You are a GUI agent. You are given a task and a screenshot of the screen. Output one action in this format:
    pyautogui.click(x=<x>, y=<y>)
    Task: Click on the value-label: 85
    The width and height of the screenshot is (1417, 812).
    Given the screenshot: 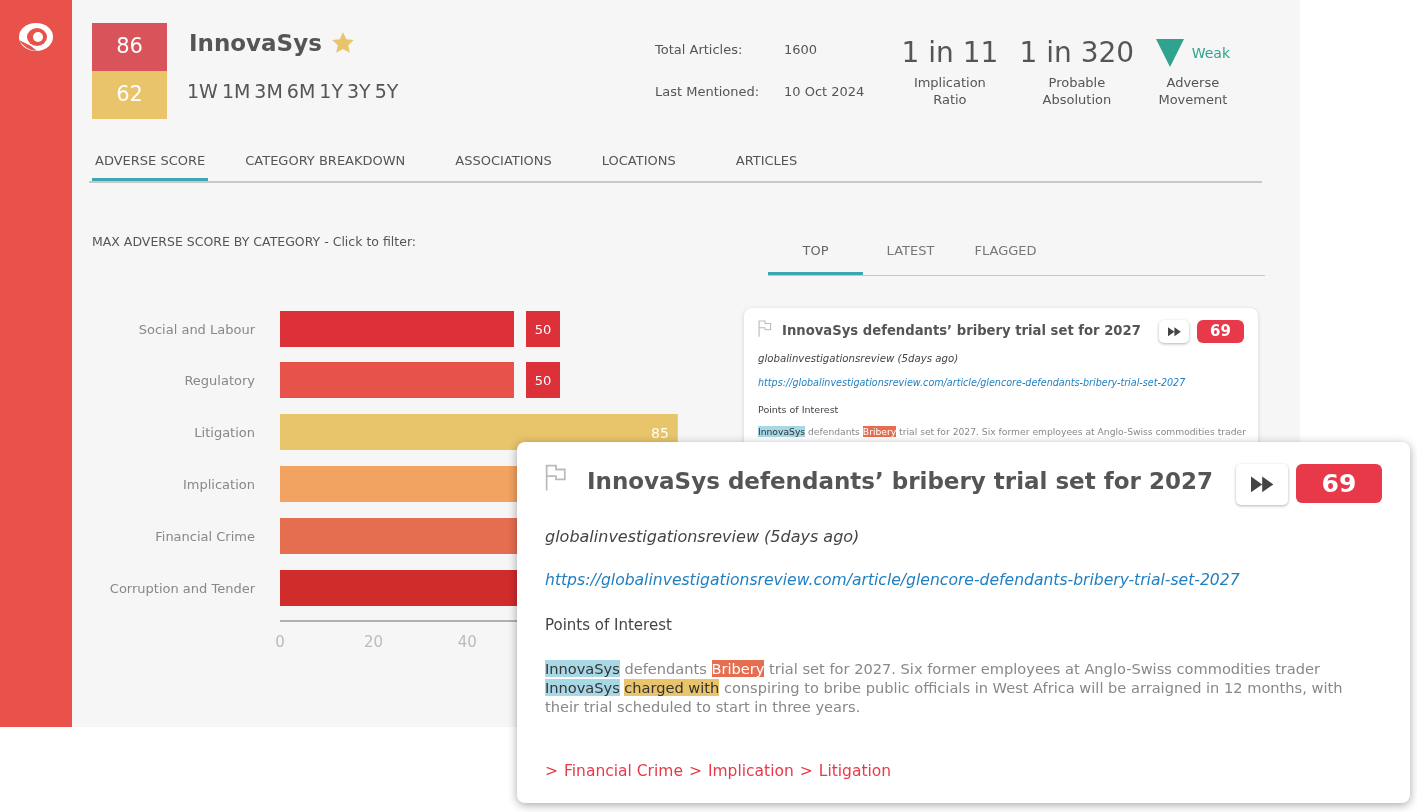 What is the action you would take?
    pyautogui.click(x=659, y=433)
    